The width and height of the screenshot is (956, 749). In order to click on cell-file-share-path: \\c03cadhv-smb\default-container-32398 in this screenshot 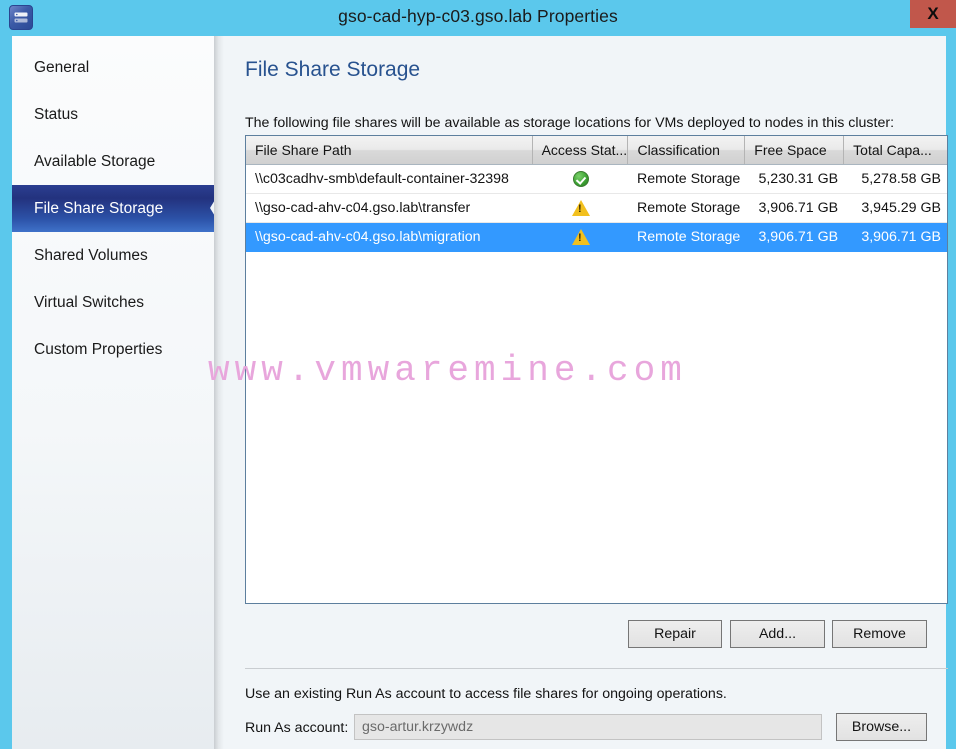, I will do `click(382, 179)`.